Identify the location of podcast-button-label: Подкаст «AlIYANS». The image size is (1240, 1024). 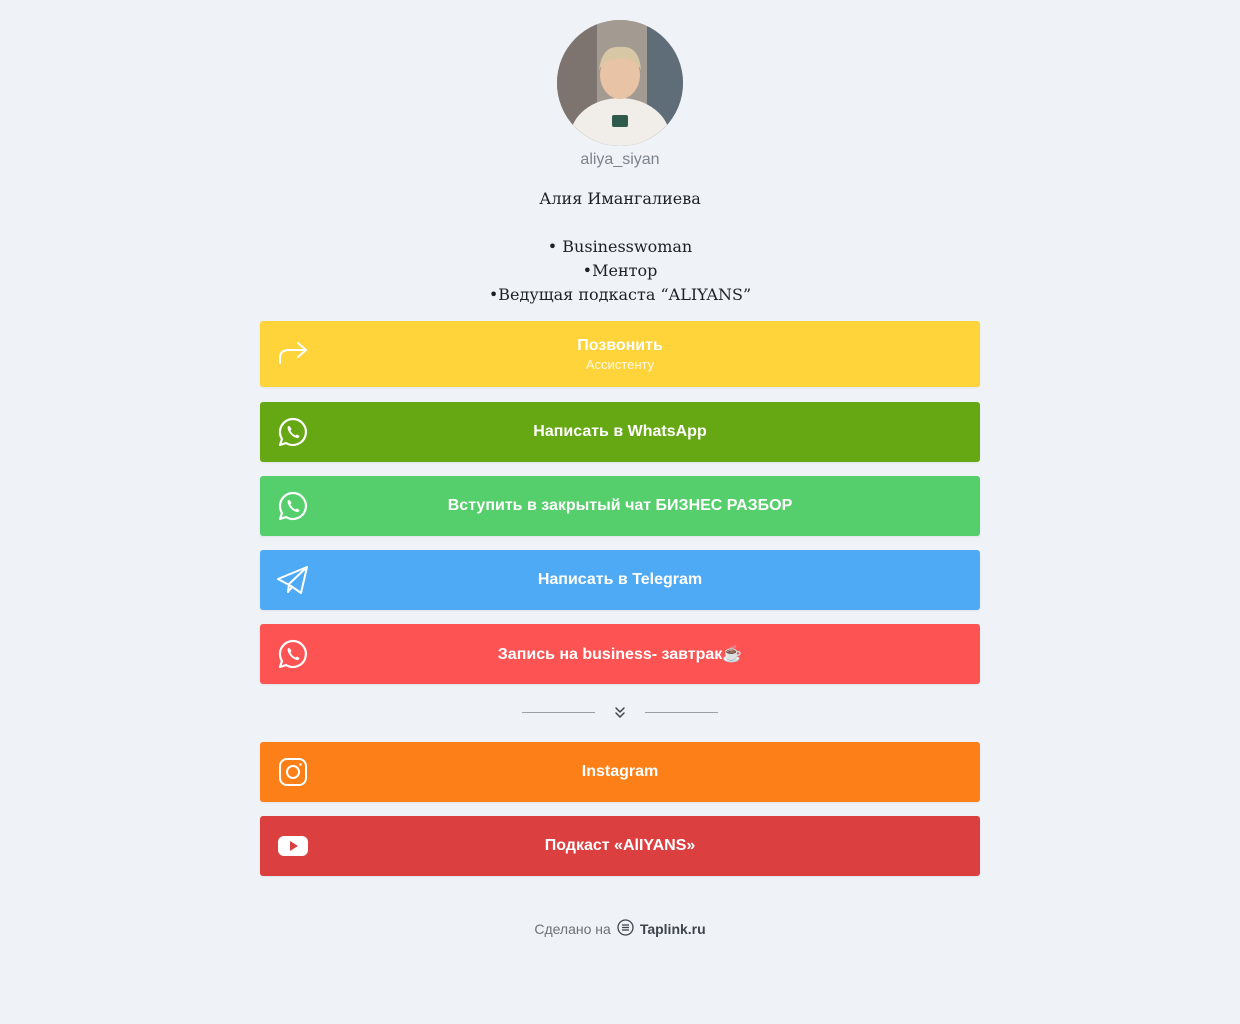
(620, 845).